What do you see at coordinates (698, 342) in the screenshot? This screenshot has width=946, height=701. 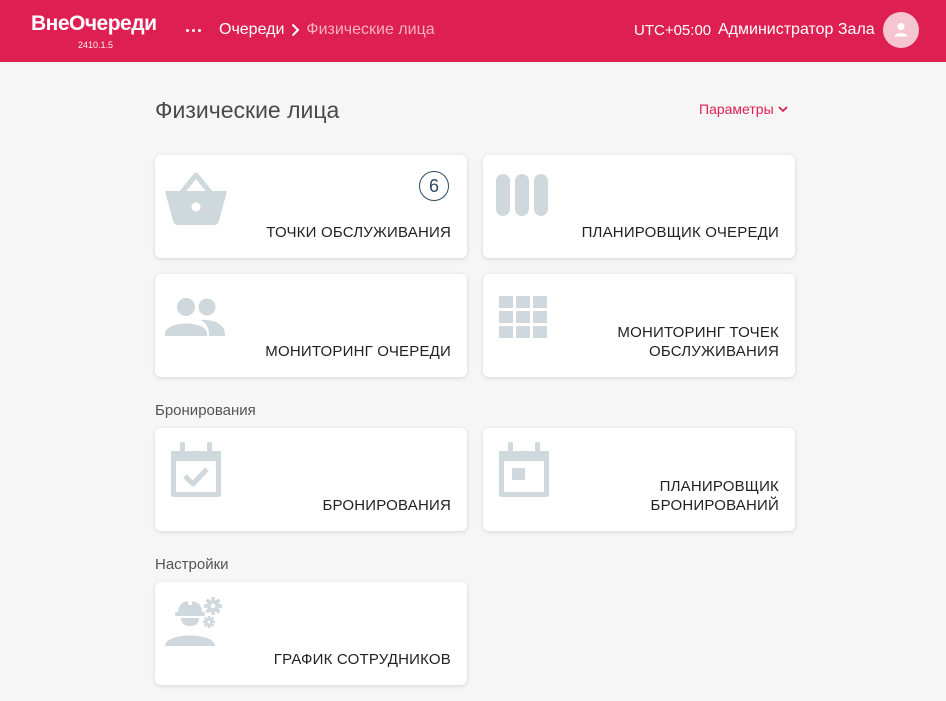 I see `card-label: МОНИТОРИНГ ТОЧЕК ОБСЛУЖИВАНИЯ` at bounding box center [698, 342].